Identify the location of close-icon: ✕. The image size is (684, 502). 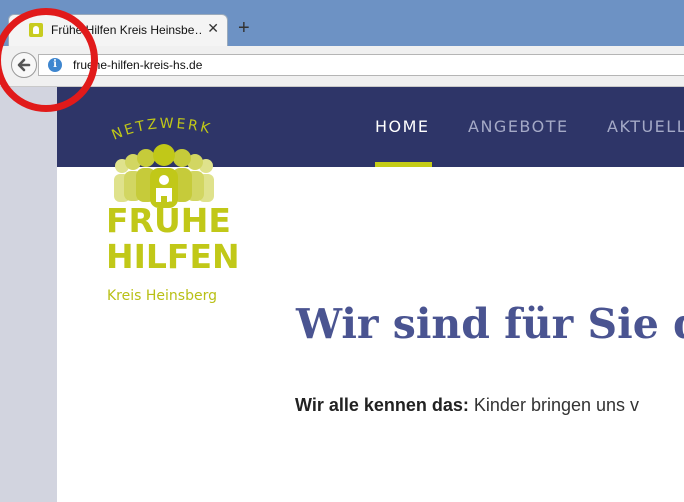
(213, 28).